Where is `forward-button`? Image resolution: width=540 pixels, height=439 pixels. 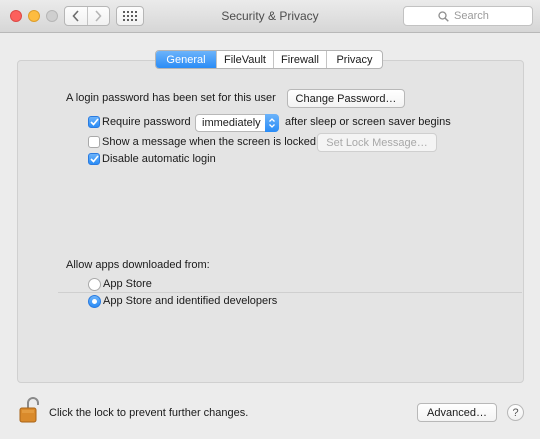 forward-button is located at coordinates (98, 16).